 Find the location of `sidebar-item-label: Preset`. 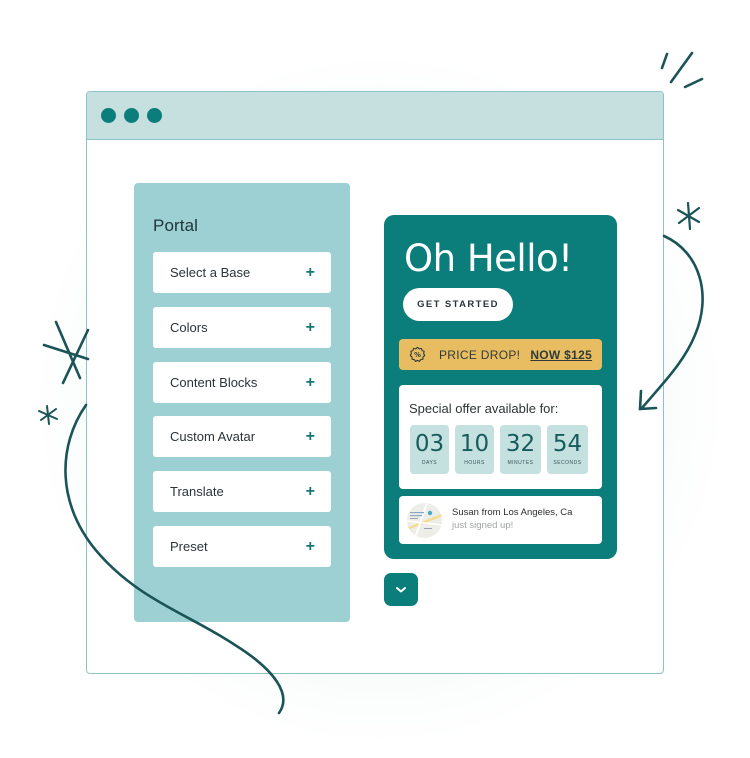

sidebar-item-label: Preset is located at coordinates (189, 546).